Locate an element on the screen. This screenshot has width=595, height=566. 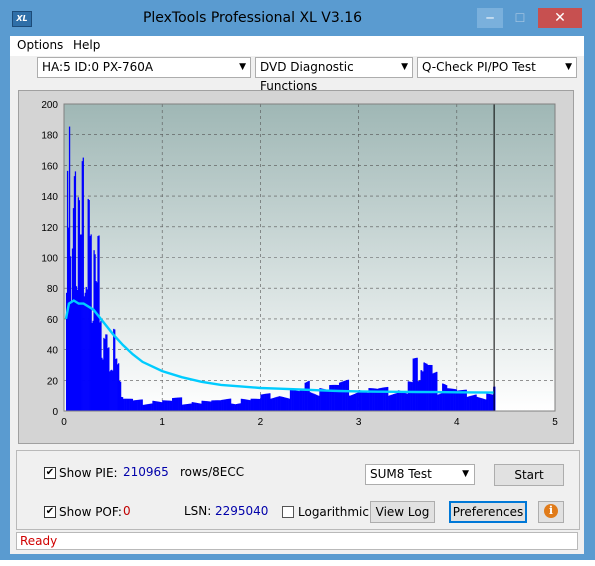
y-tick-label: 20 is located at coordinates (53, 381).